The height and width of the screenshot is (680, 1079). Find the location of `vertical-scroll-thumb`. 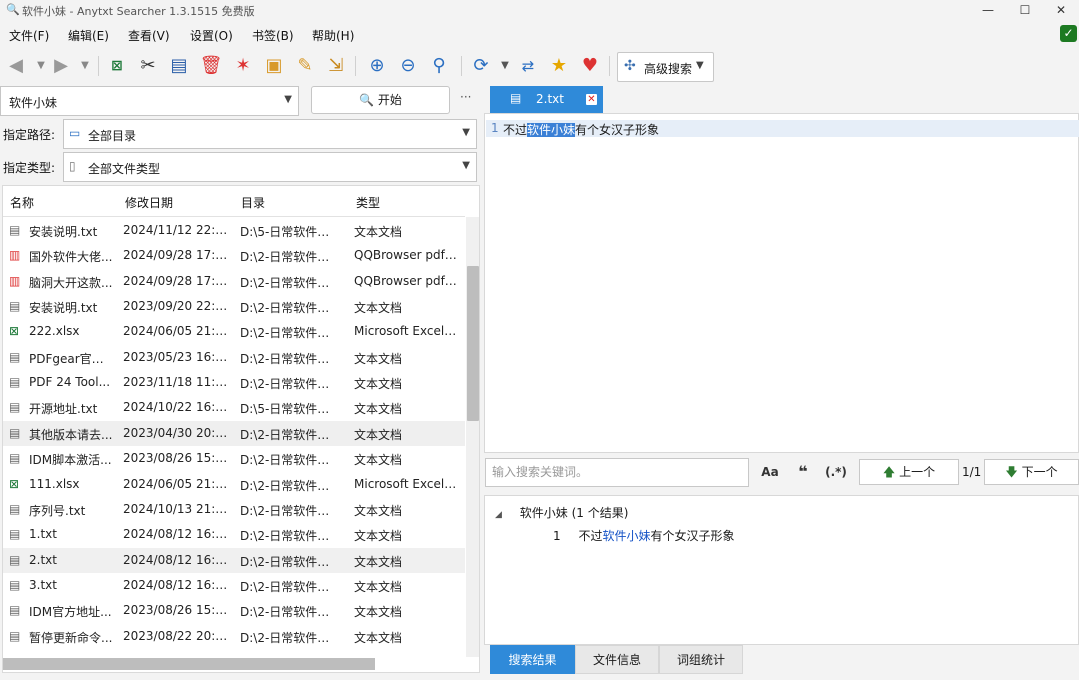

vertical-scroll-thumb is located at coordinates (473, 343).